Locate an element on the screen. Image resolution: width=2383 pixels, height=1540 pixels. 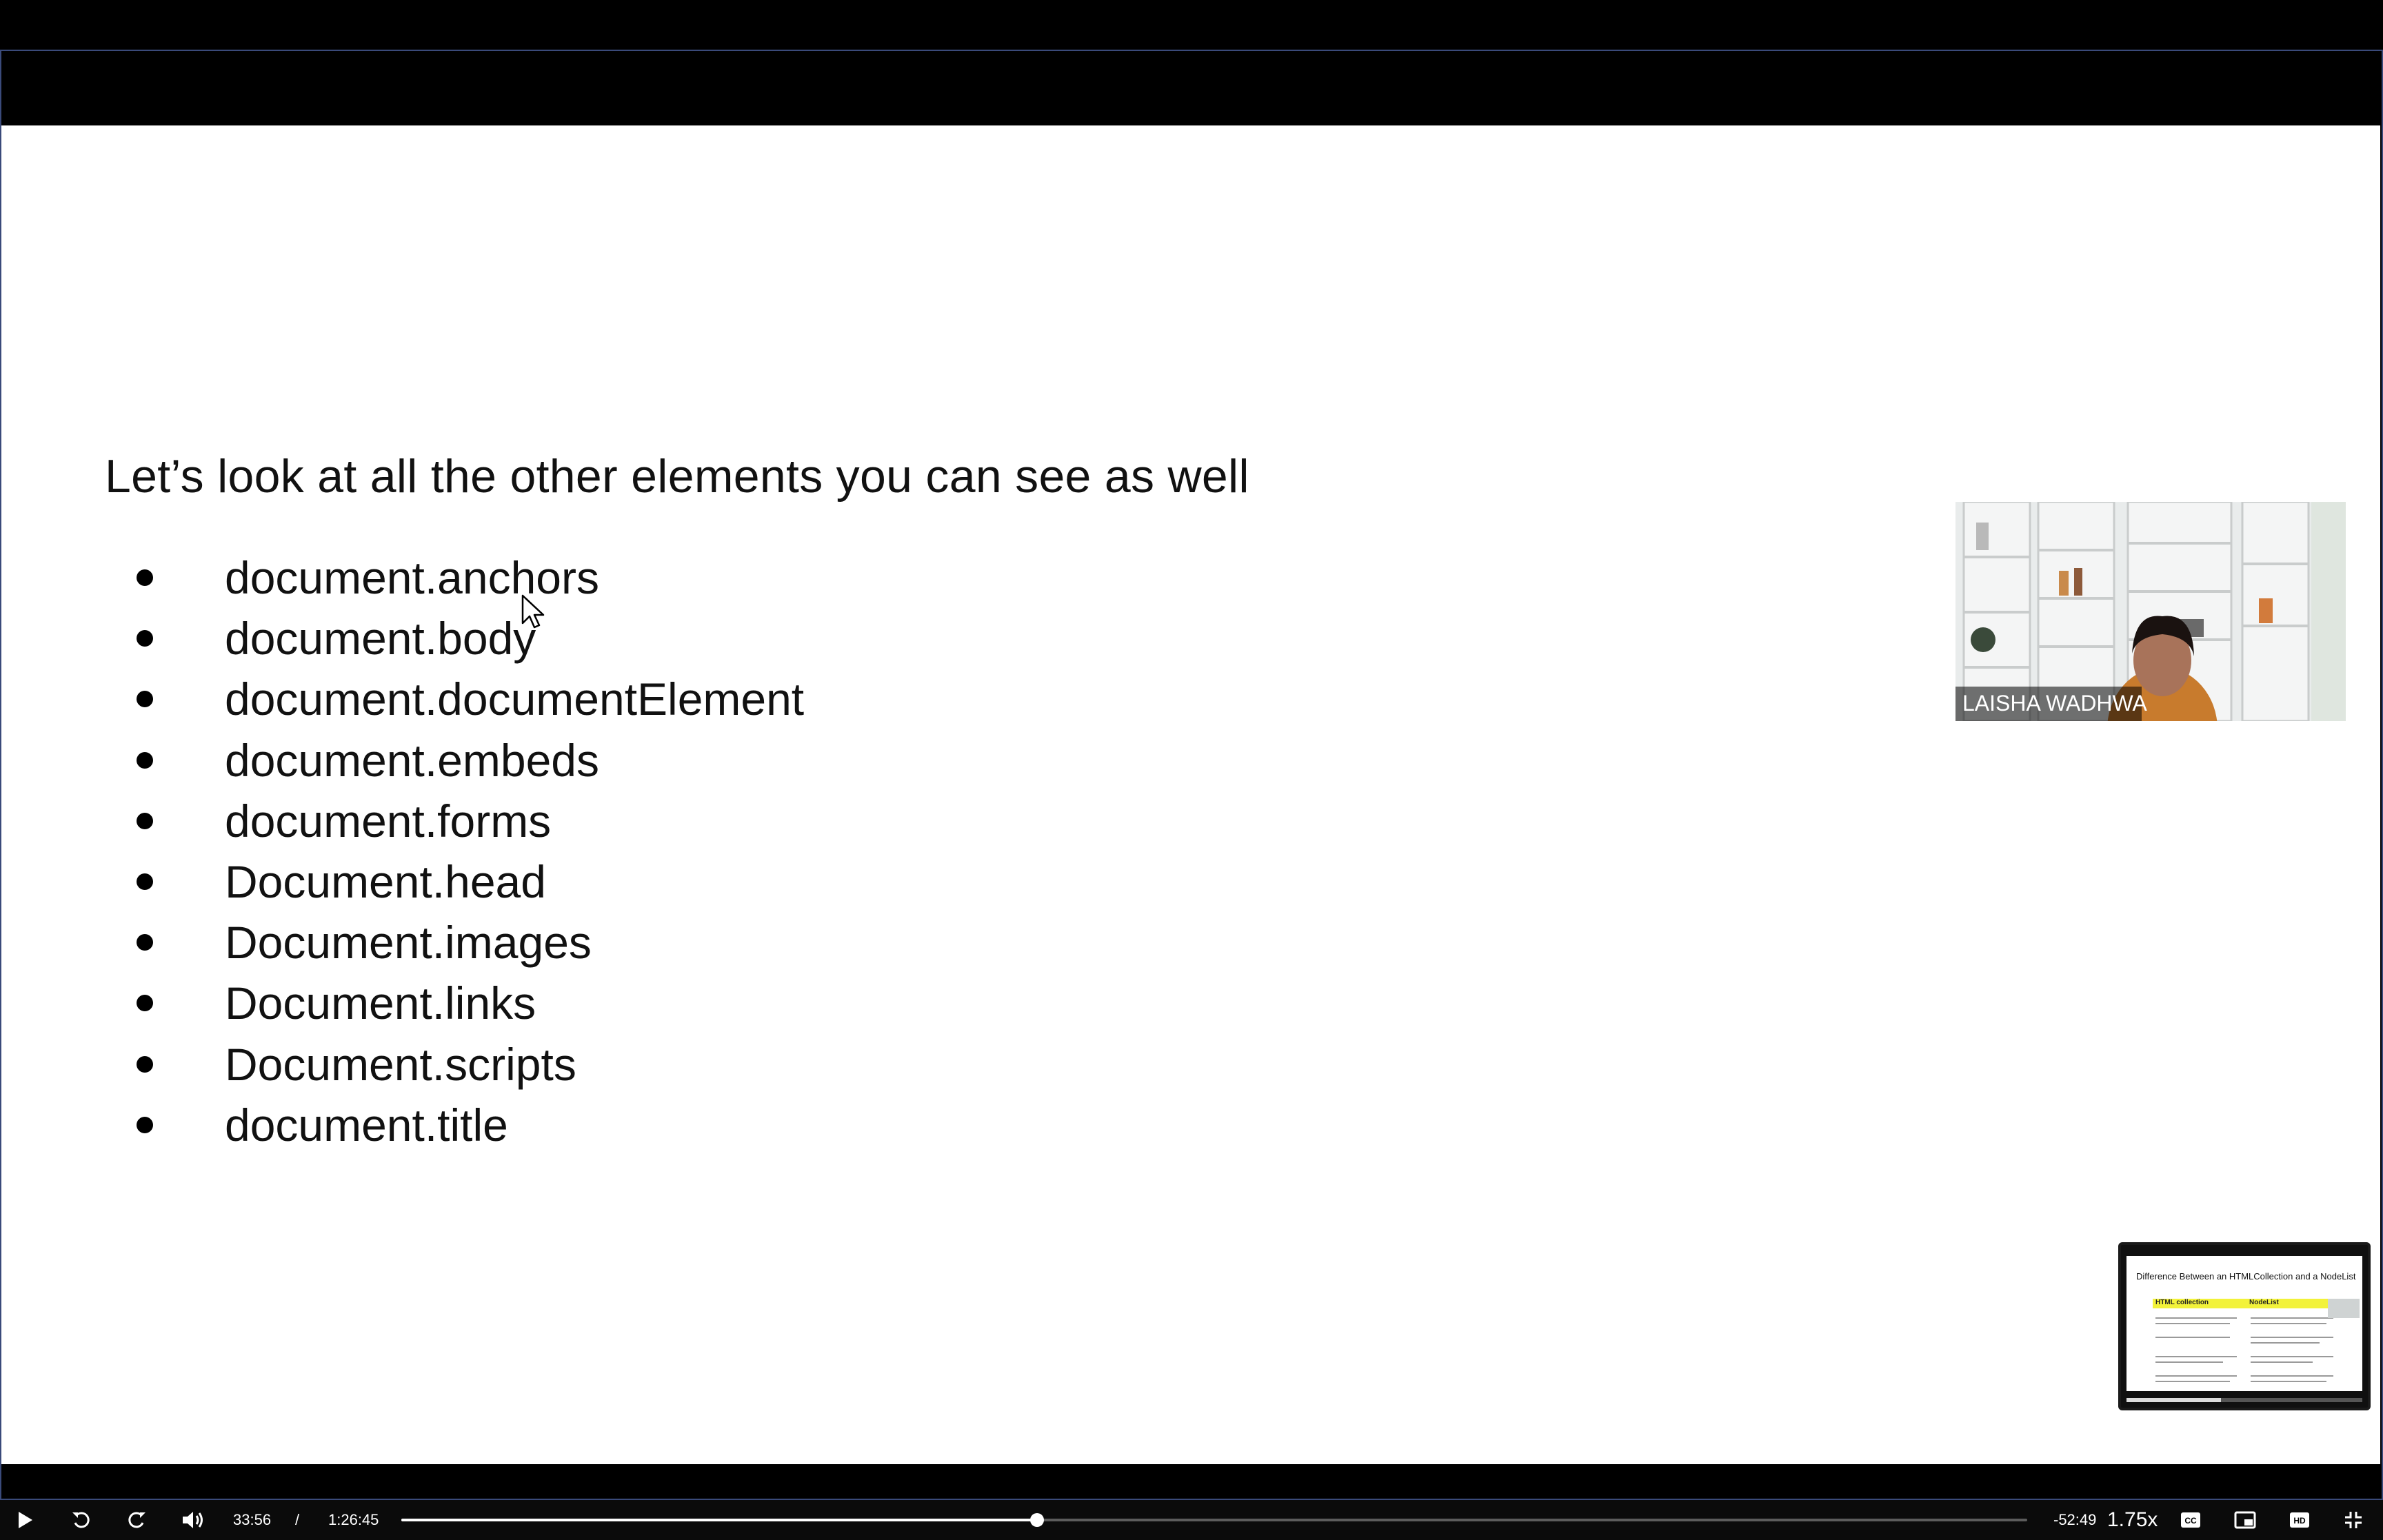
picture-in-picture-icon is located at coordinates (2245, 1520).